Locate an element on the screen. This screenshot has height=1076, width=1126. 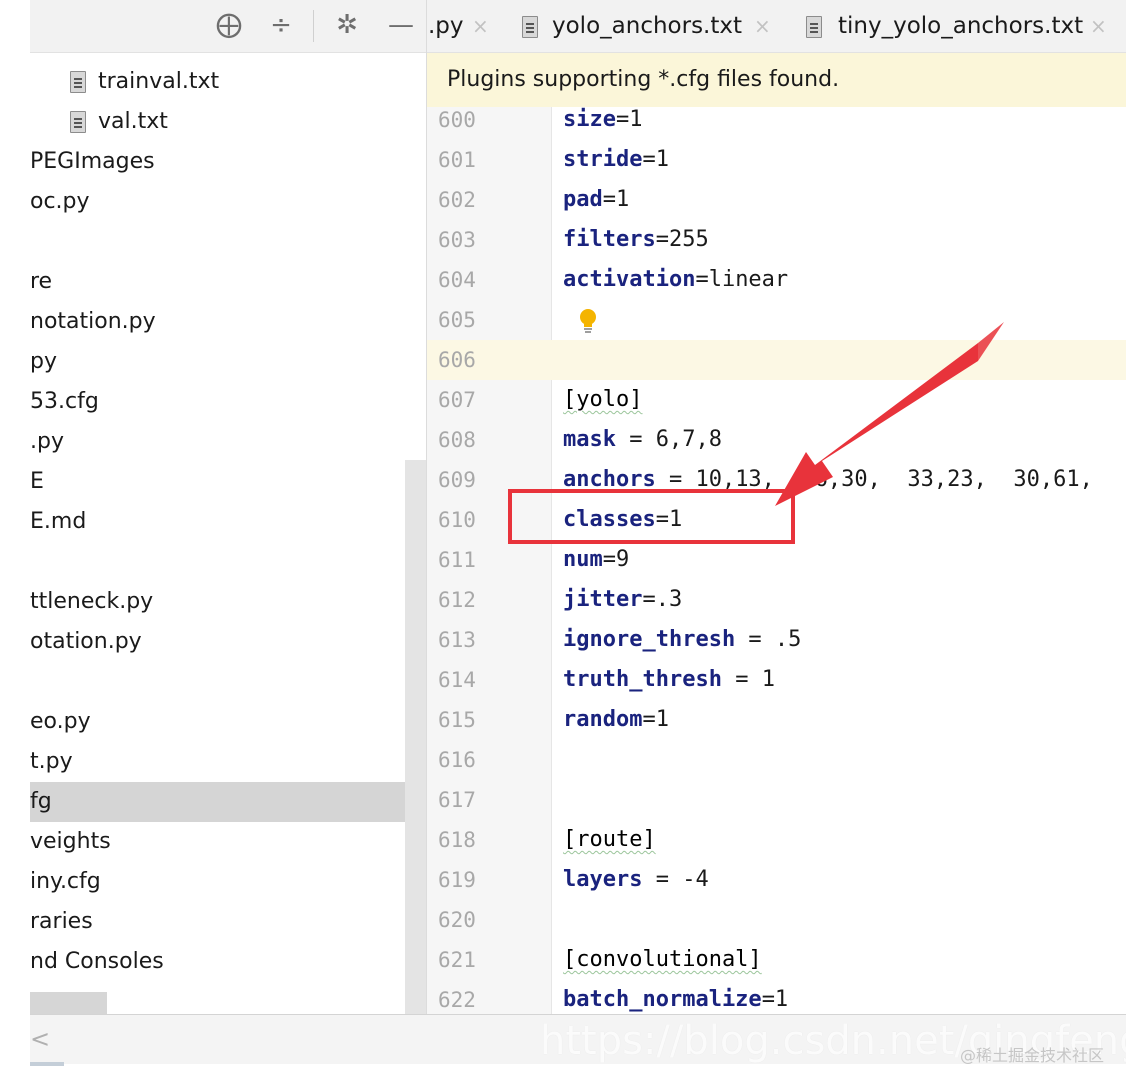
line-number: 601 is located at coordinates (457, 160).